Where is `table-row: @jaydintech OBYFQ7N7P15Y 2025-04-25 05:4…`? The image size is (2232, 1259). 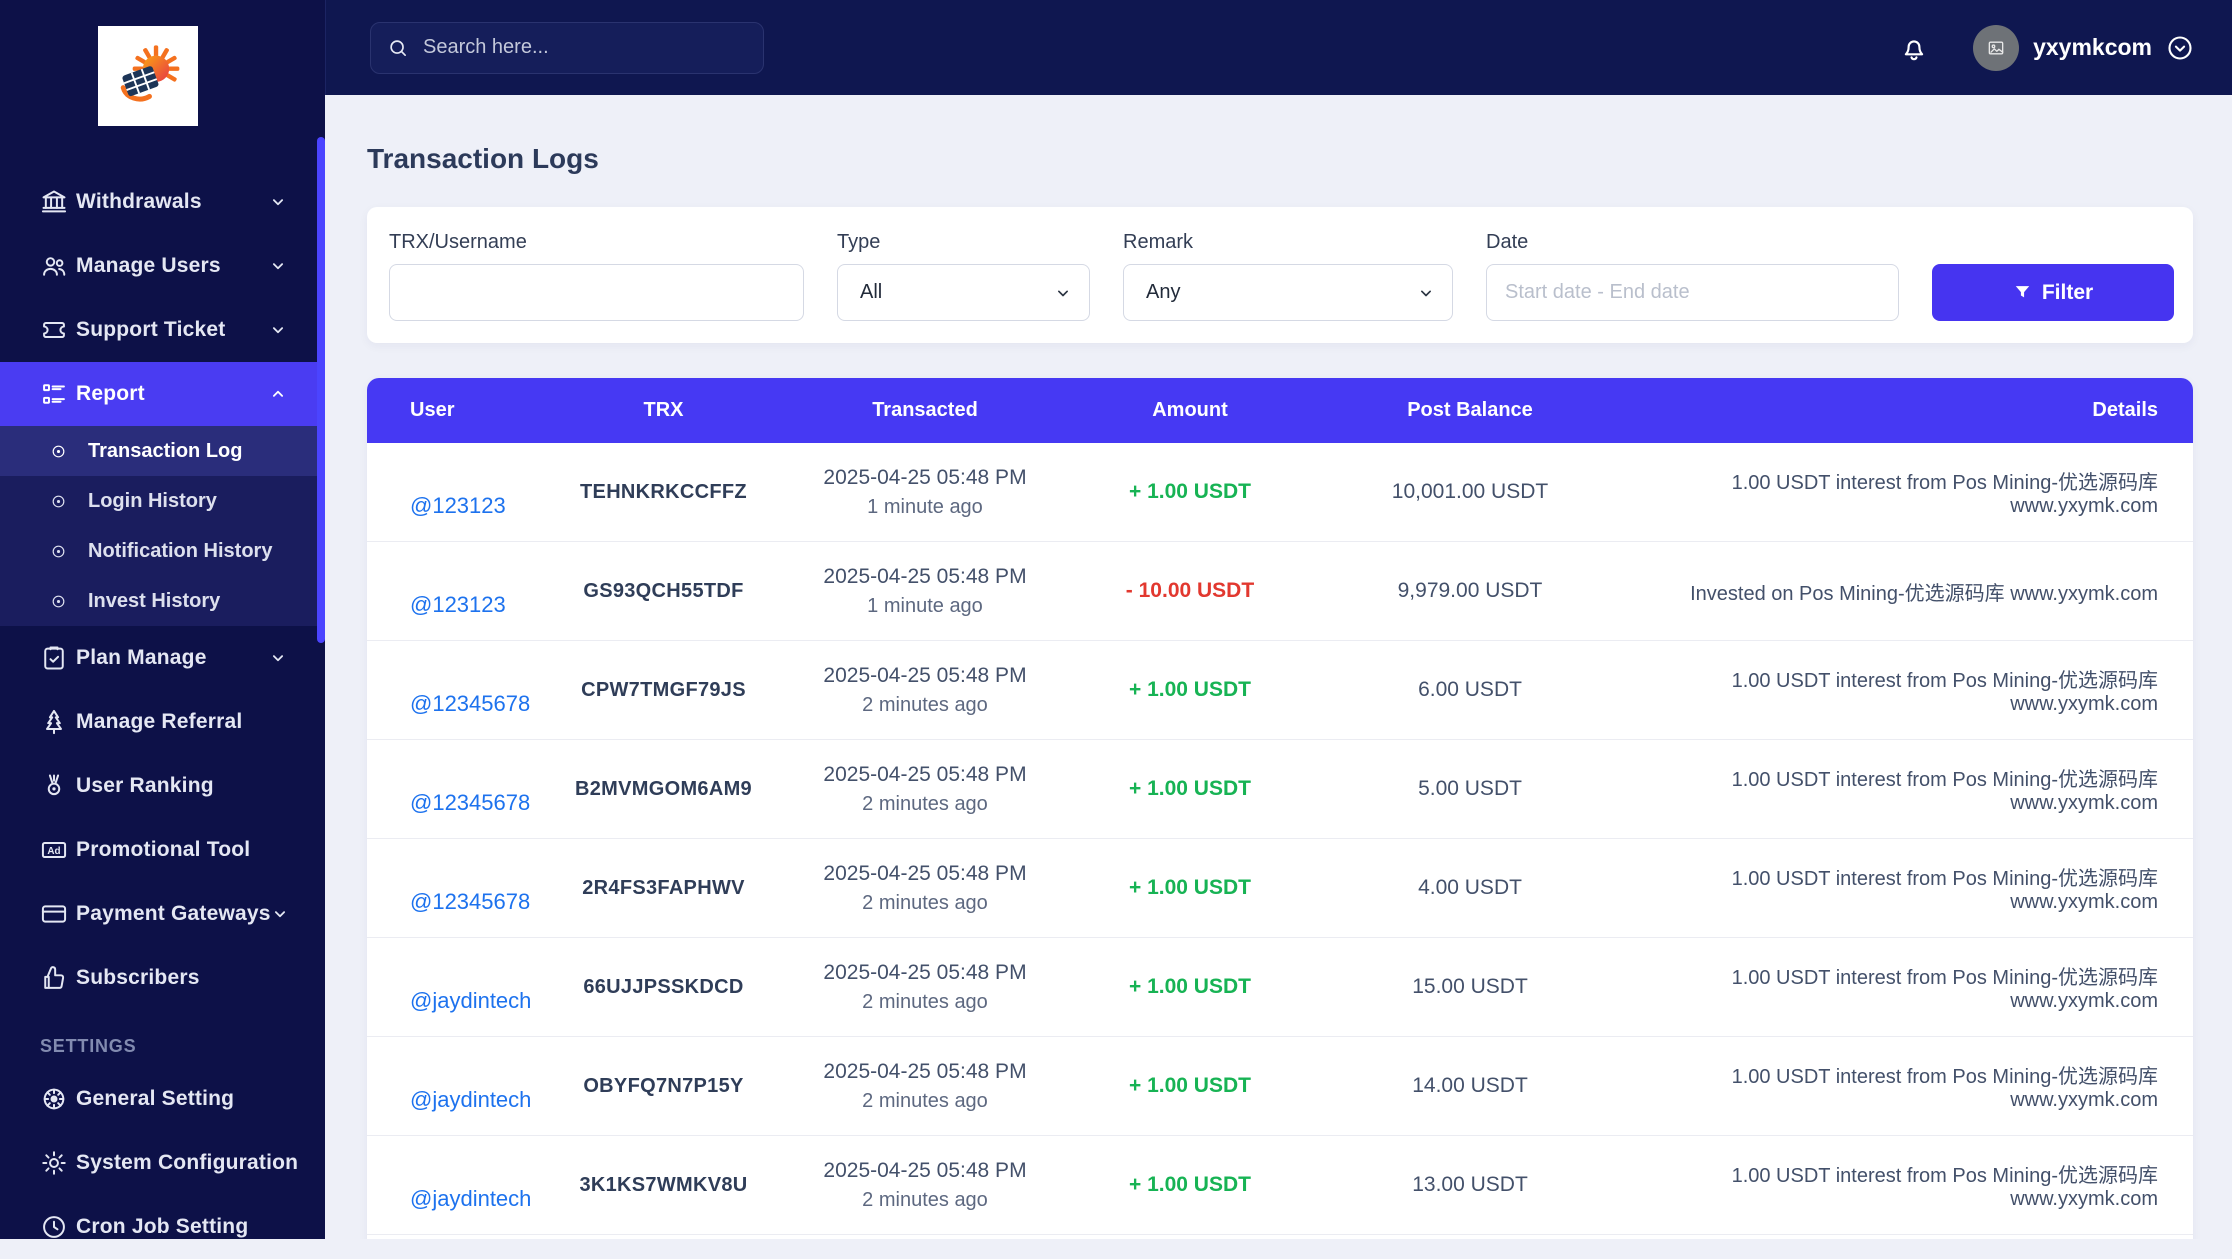 table-row: @jaydintech OBYFQ7N7P15Y 2025-04-25 05:4… is located at coordinates (1280, 1086).